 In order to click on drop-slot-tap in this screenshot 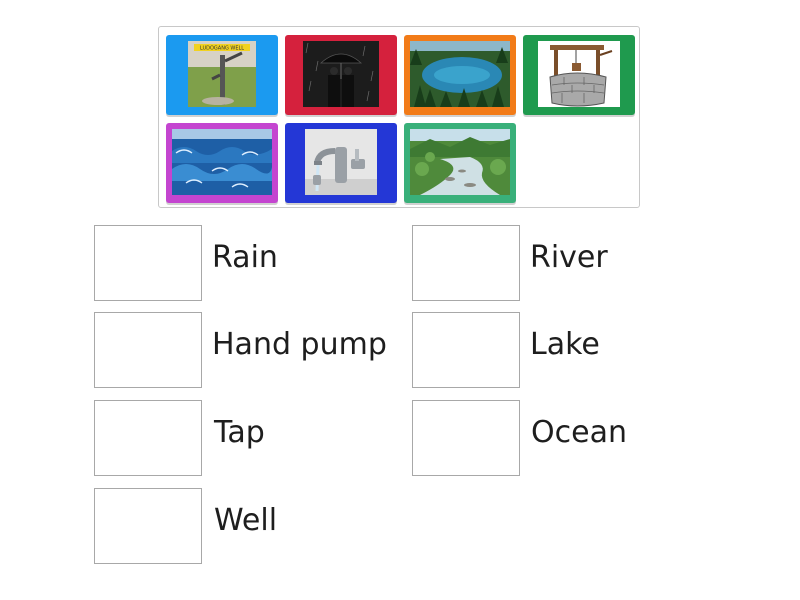, I will do `click(148, 438)`.